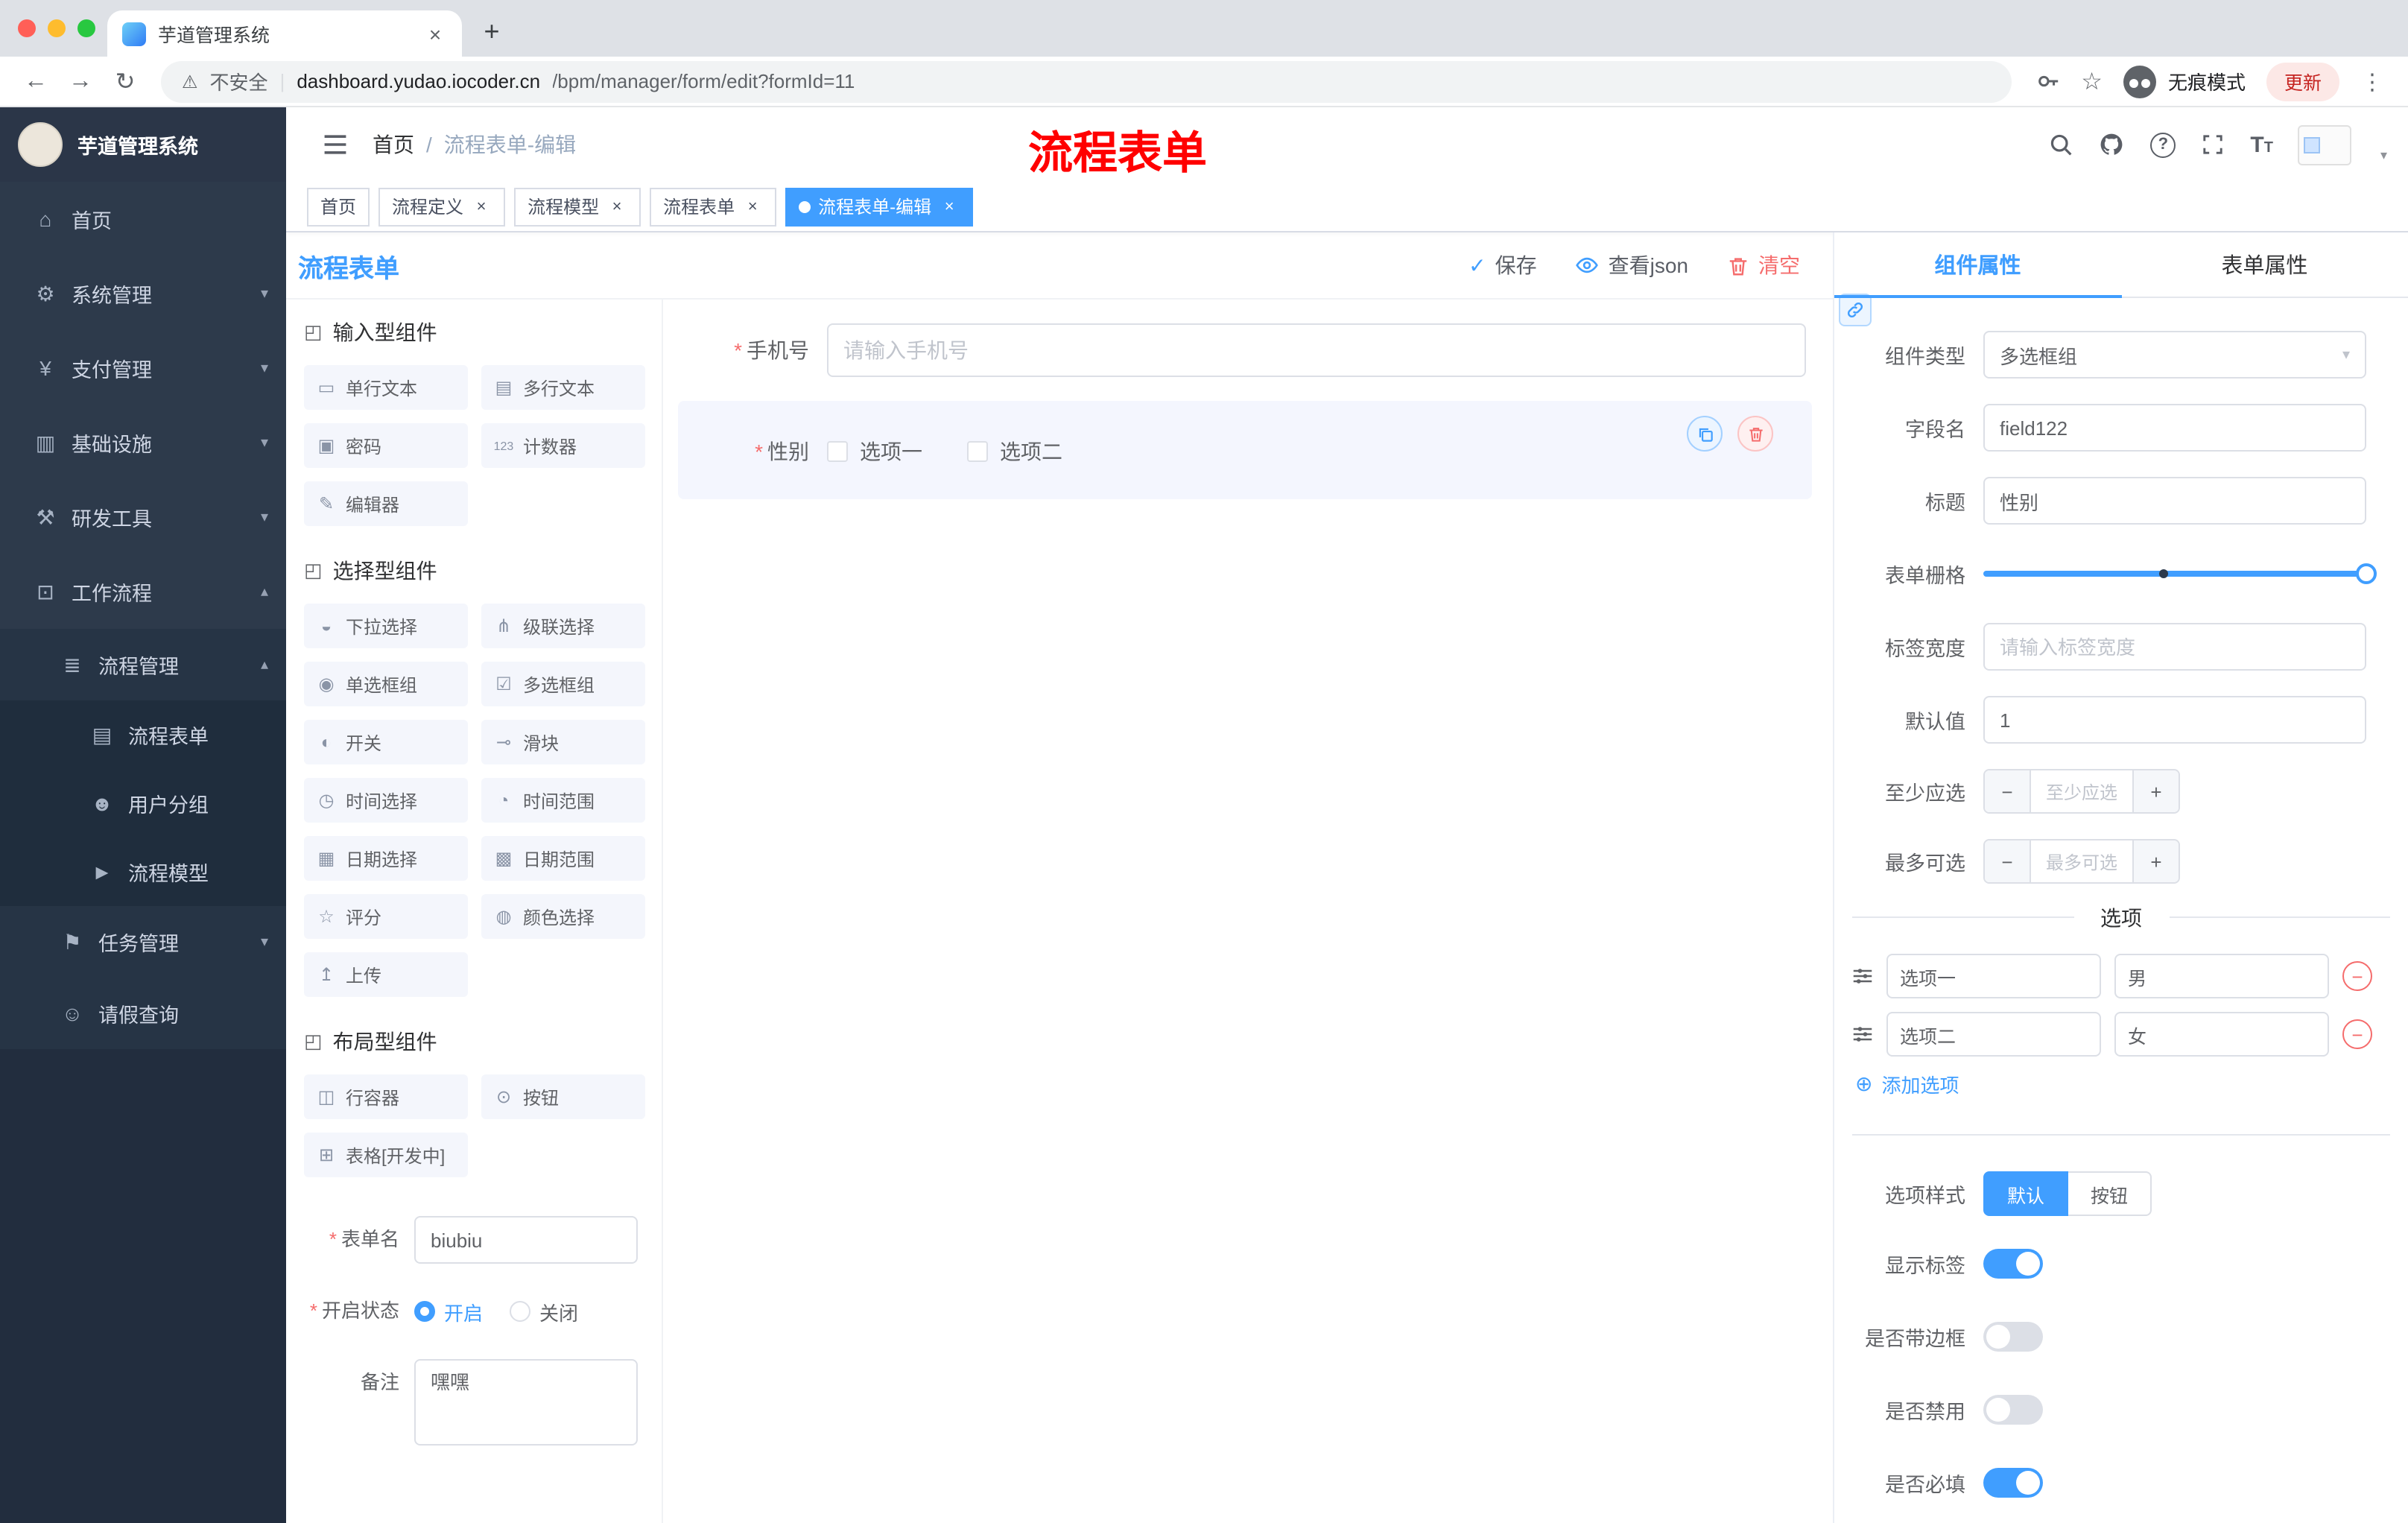 The image size is (2408, 1523). What do you see at coordinates (1977, 265) in the screenshot?
I see `tab-component-props: 组件属性` at bounding box center [1977, 265].